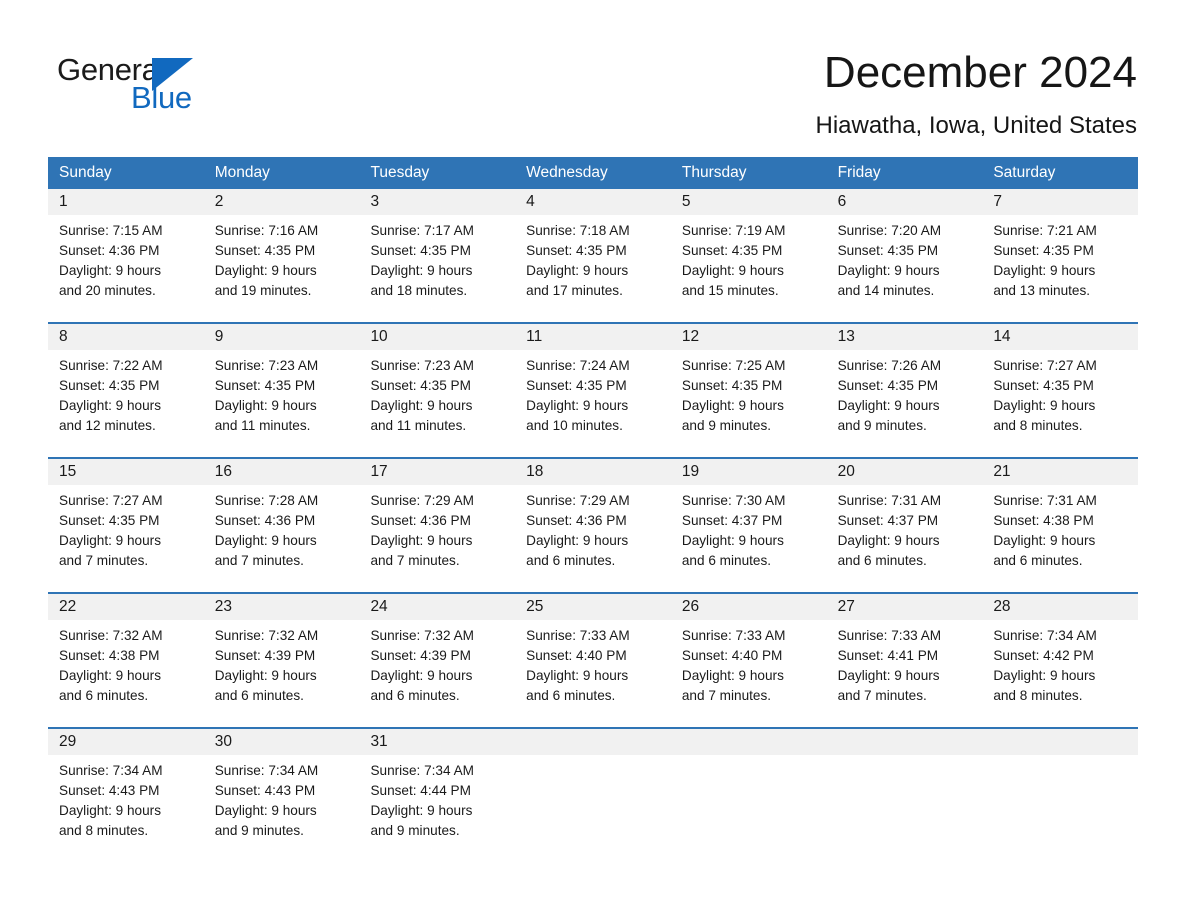  Describe the element at coordinates (1060, 472) in the screenshot. I see `day-number: 21` at that location.